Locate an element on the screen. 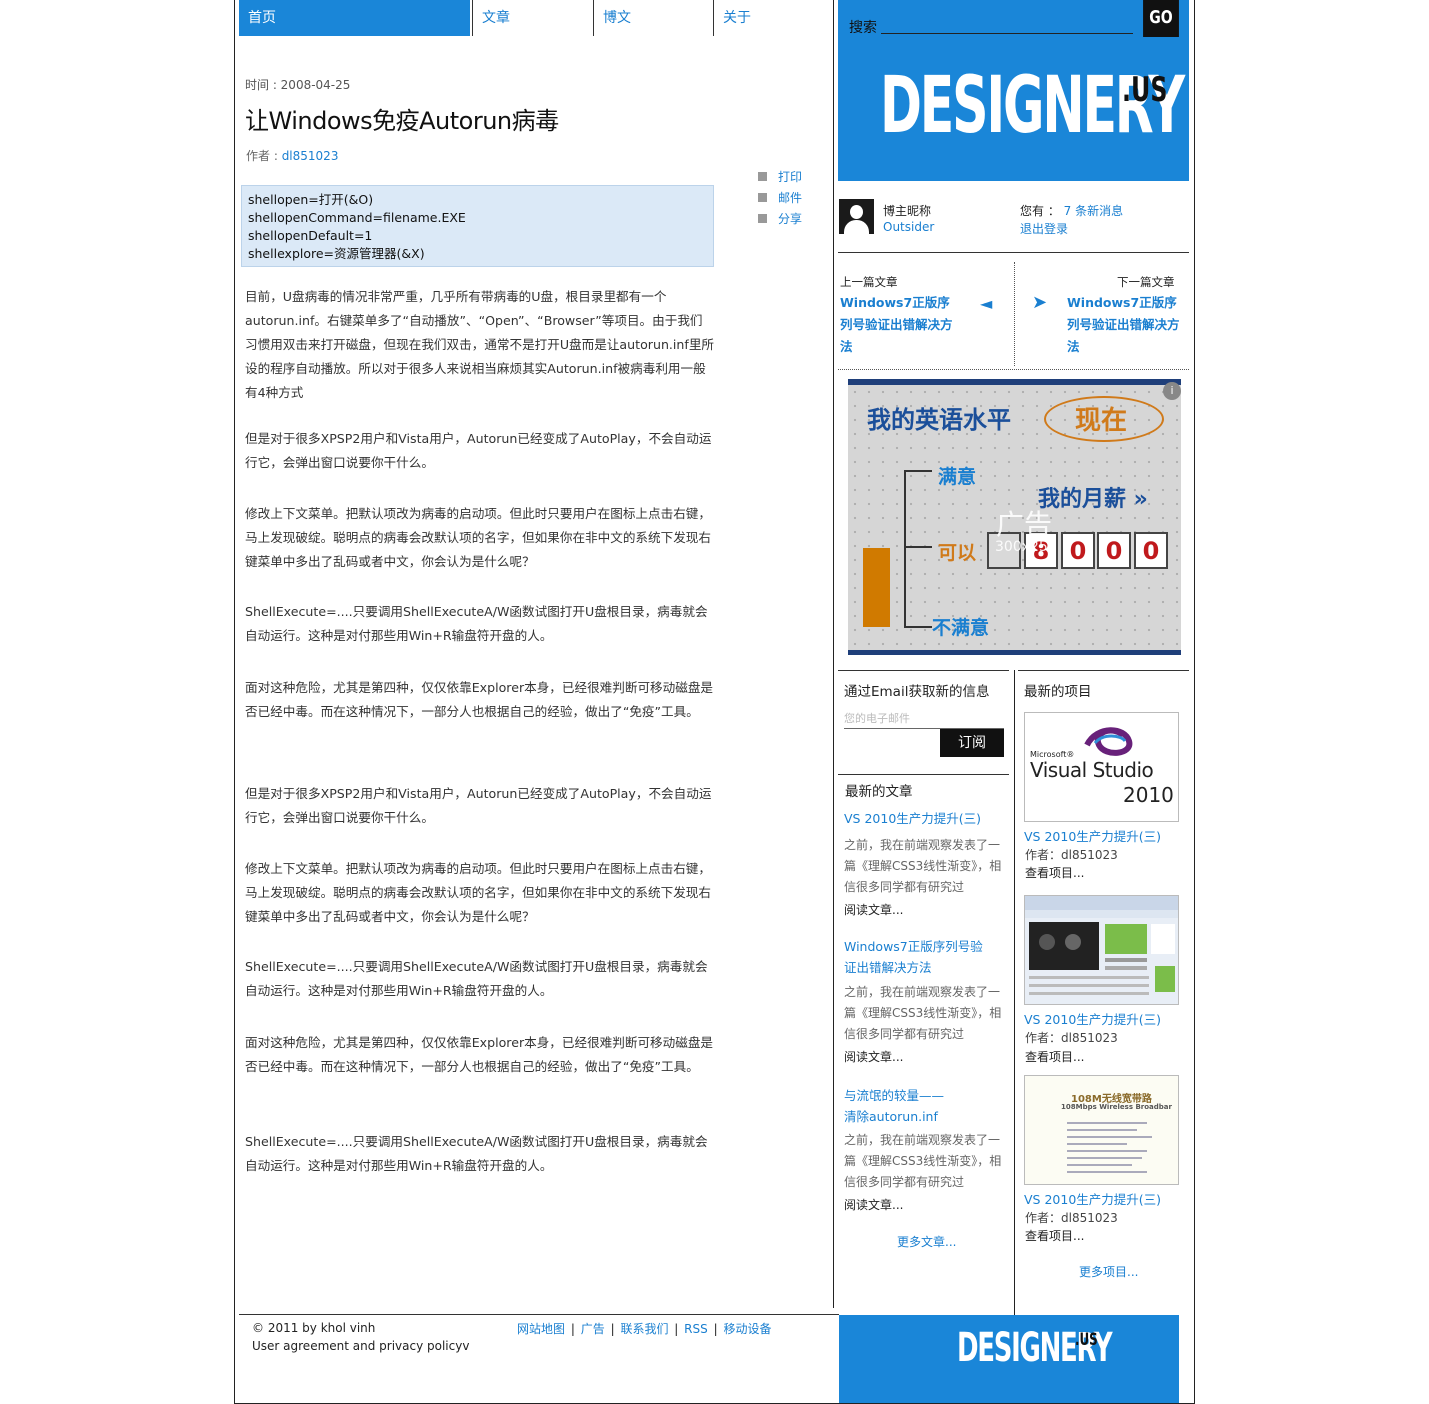 Image resolution: width=1429 pixels, height=1404 pixels. recent-article-title: 与流氓的较量——清除autorun.inf is located at coordinates (899, 1106).